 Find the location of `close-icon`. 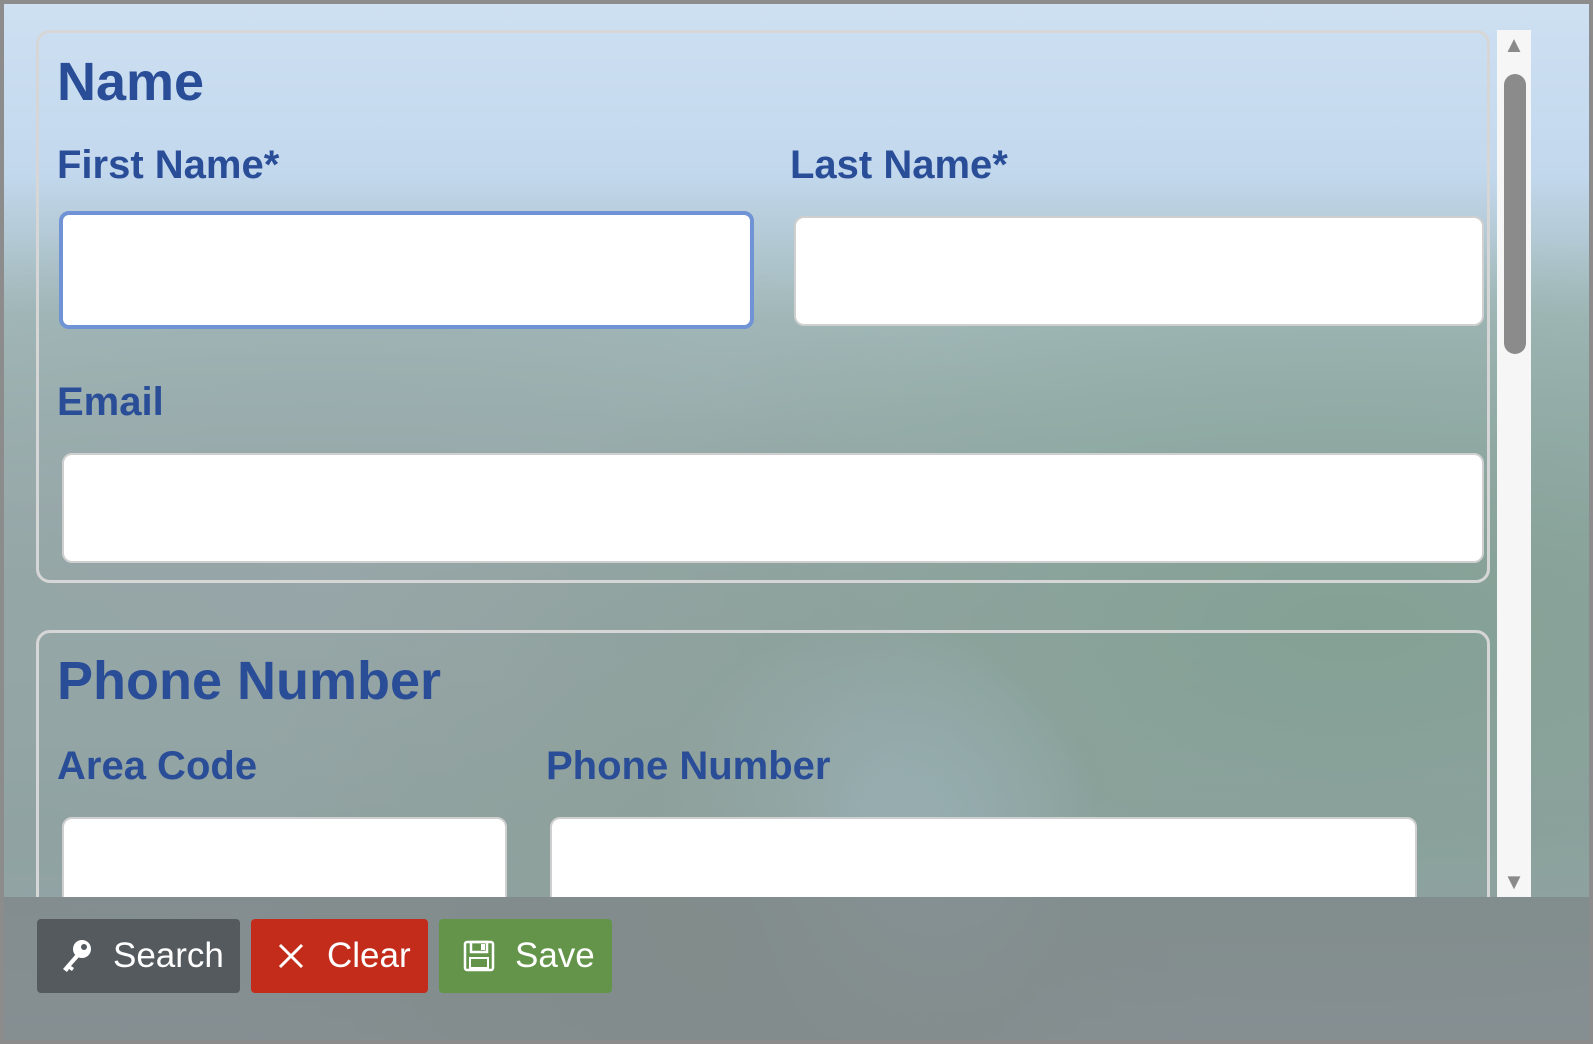

close-icon is located at coordinates (291, 956).